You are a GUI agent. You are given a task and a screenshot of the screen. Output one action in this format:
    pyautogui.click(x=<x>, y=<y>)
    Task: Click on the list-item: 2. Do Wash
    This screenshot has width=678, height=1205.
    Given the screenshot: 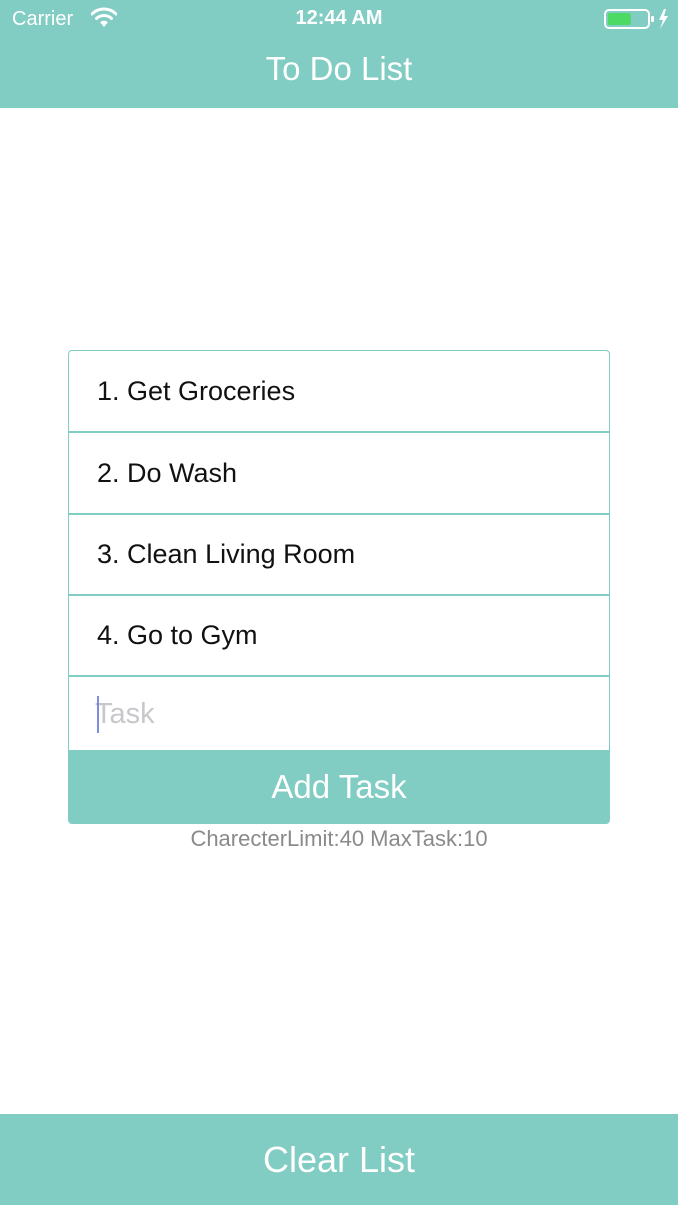 What is the action you would take?
    pyautogui.click(x=339, y=474)
    